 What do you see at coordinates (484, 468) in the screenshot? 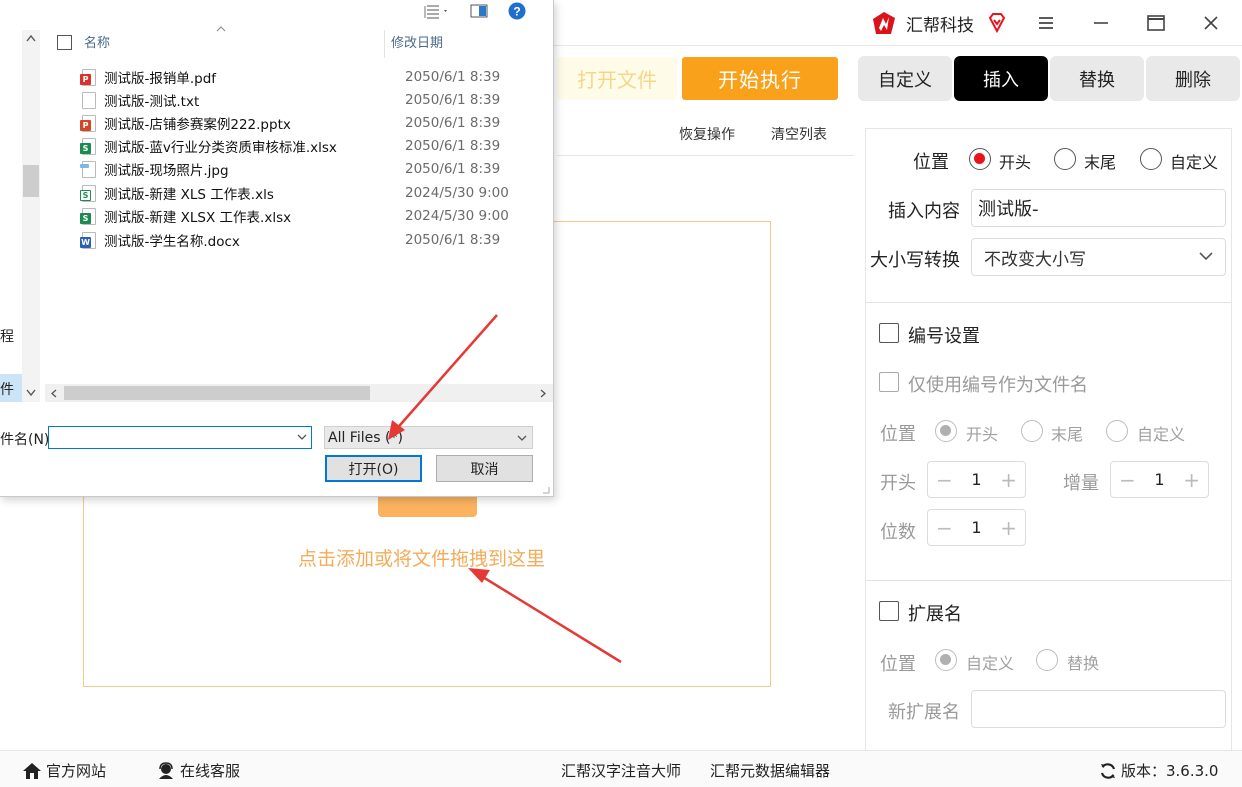
I see `dialog-cancel-button: 取消` at bounding box center [484, 468].